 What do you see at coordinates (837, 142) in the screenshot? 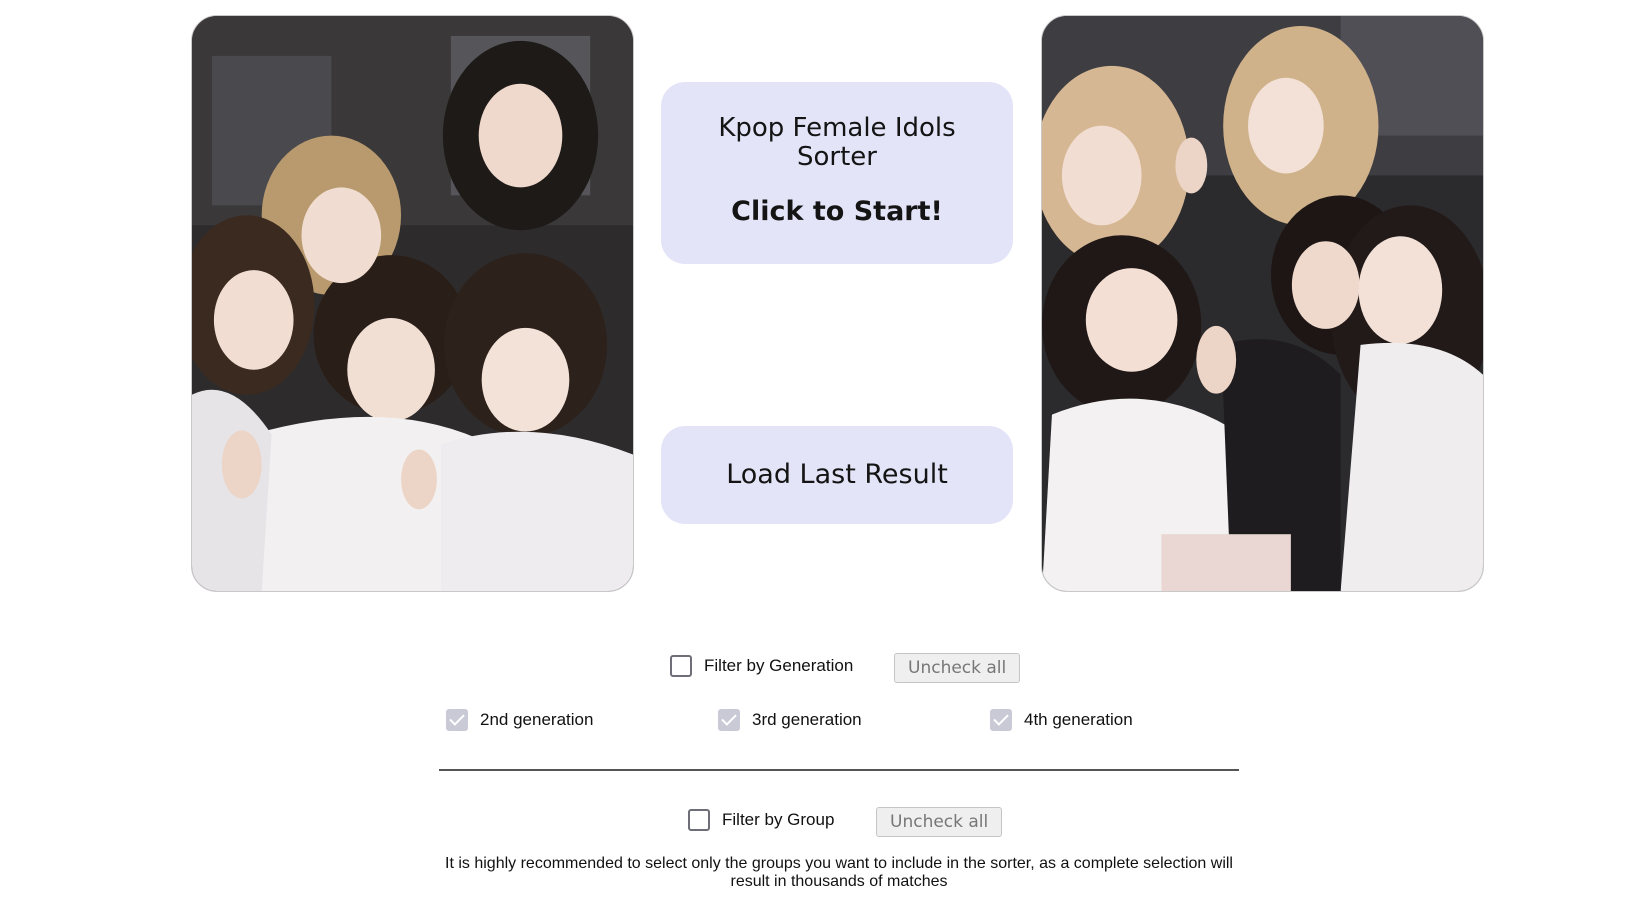
I see `sorter-title: Kpop Female Idols Sorter` at bounding box center [837, 142].